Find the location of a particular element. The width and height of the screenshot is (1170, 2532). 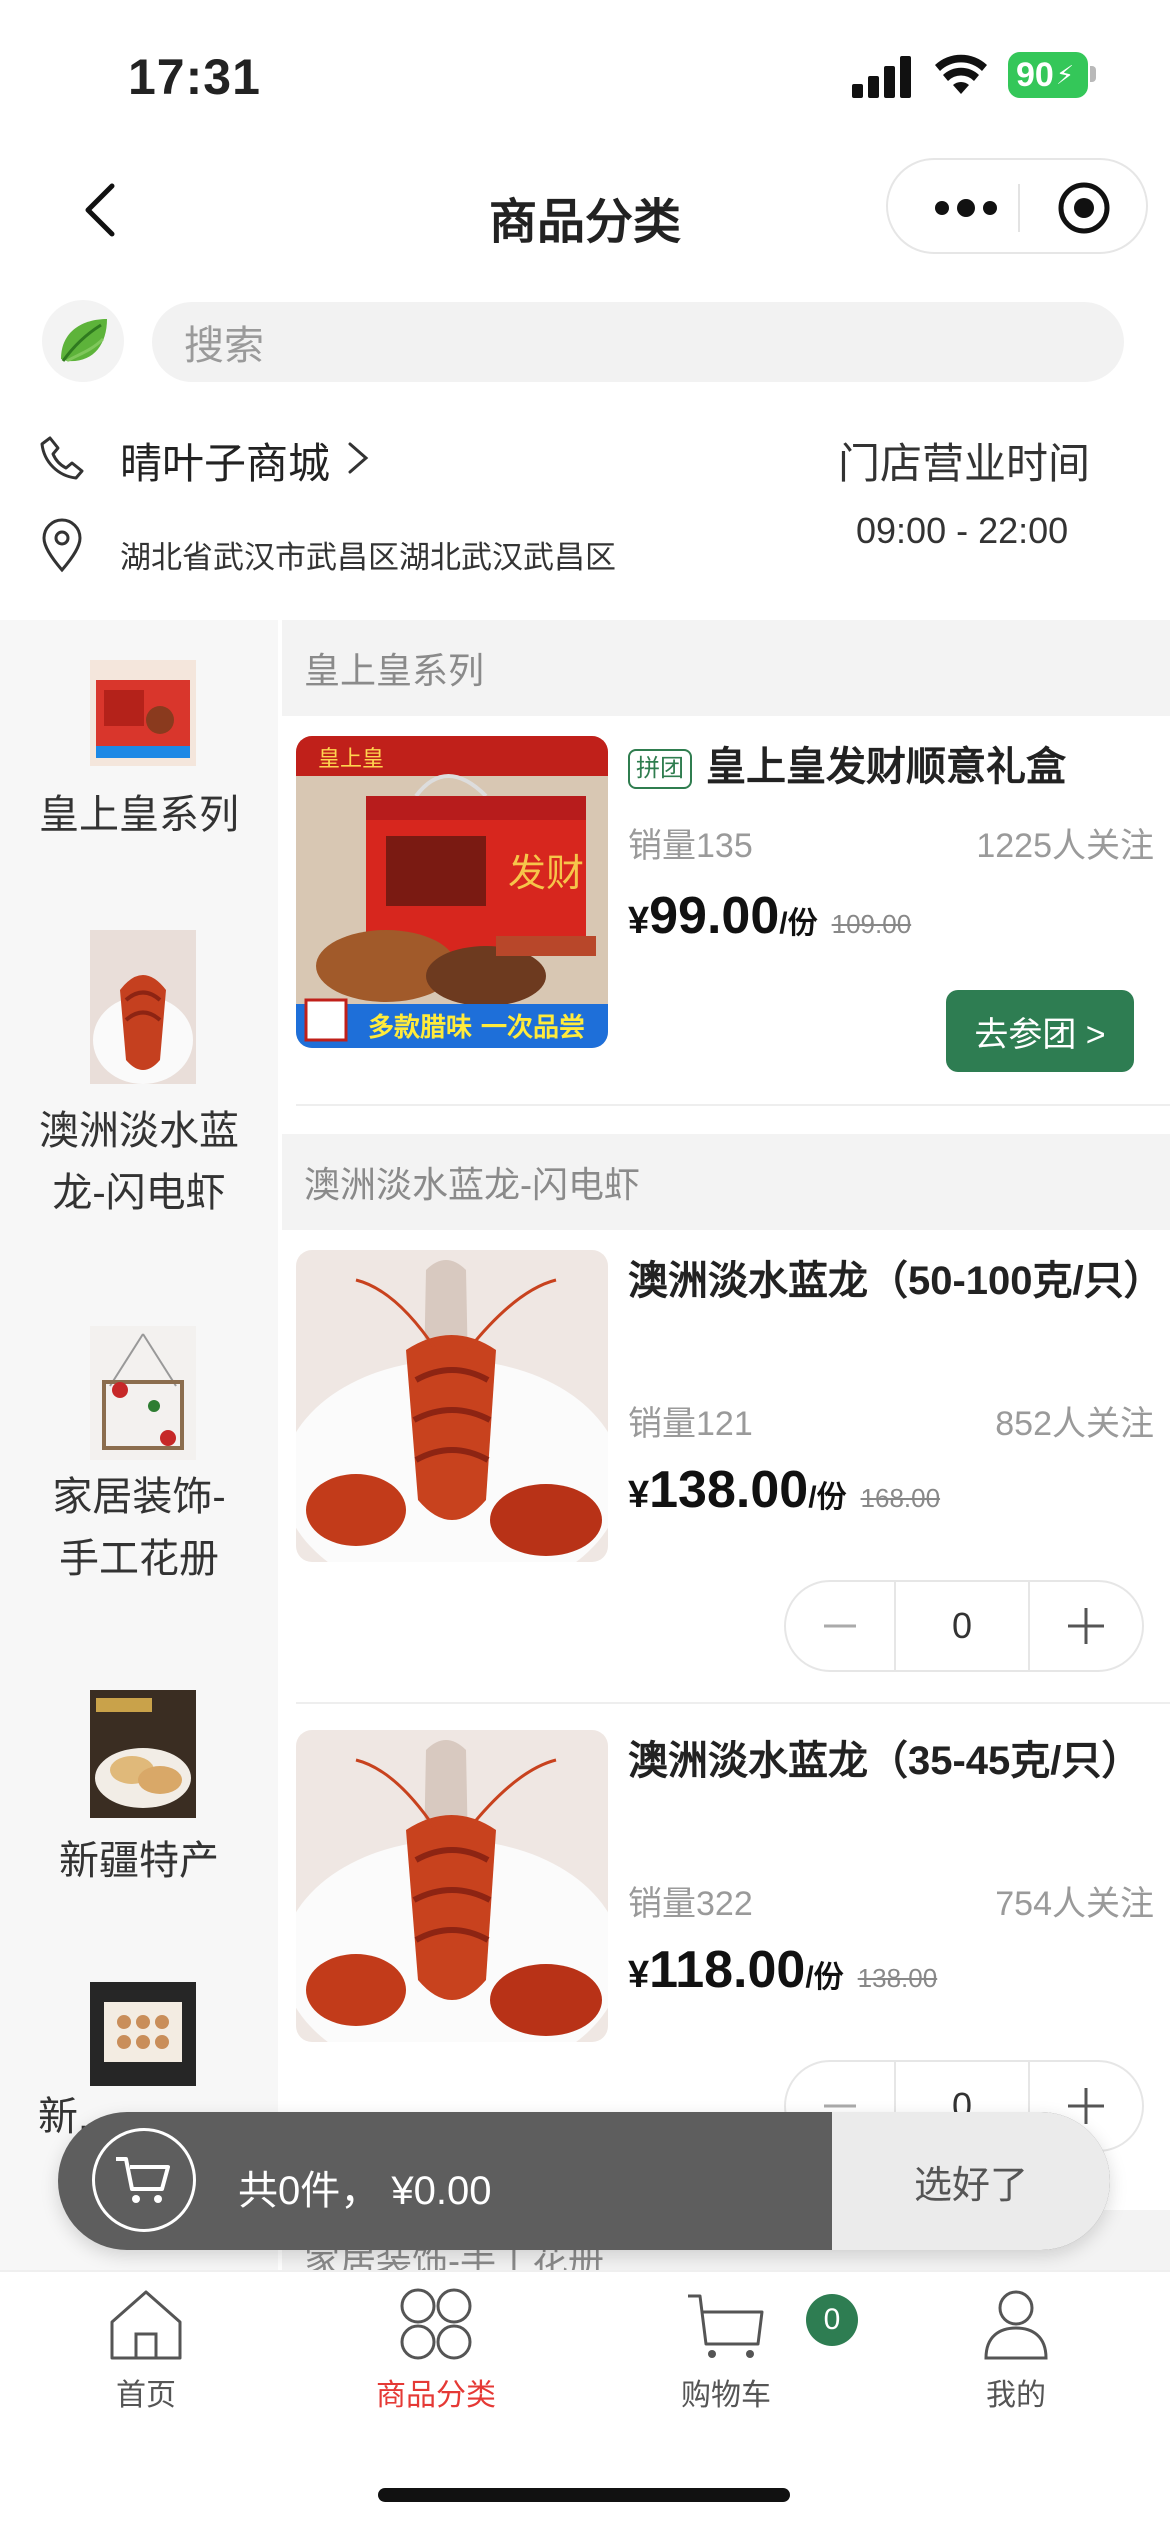

tab-home: 首页 is located at coordinates (146, 2351).